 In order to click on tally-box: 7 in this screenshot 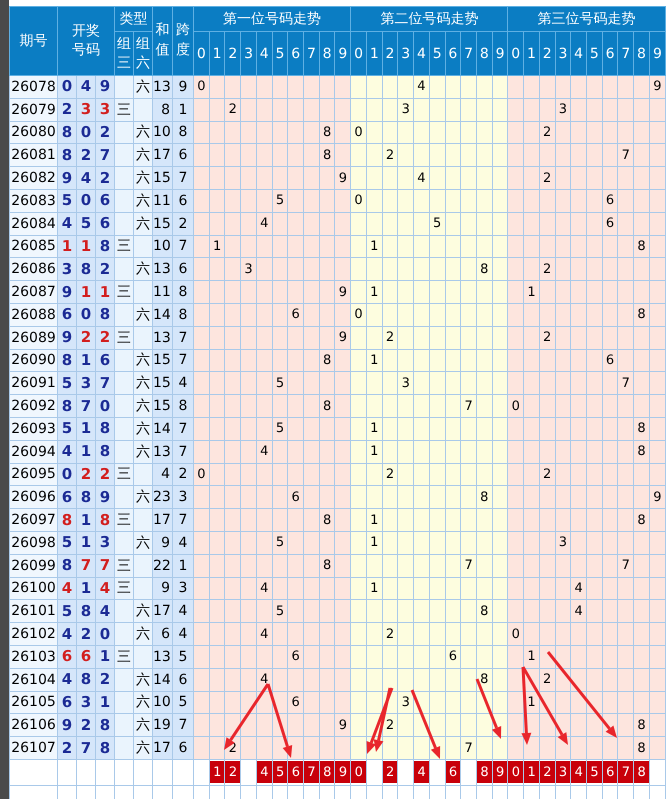, I will do `click(626, 772)`.